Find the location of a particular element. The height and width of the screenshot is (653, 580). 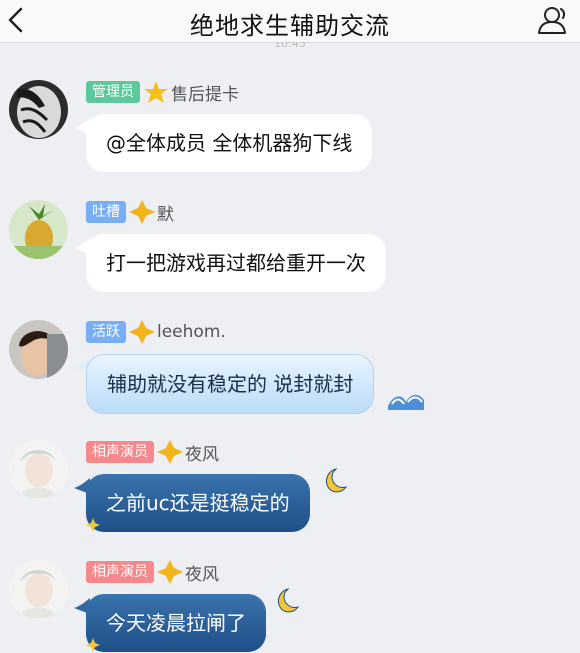

role-badge: 活跃 is located at coordinates (106, 332).